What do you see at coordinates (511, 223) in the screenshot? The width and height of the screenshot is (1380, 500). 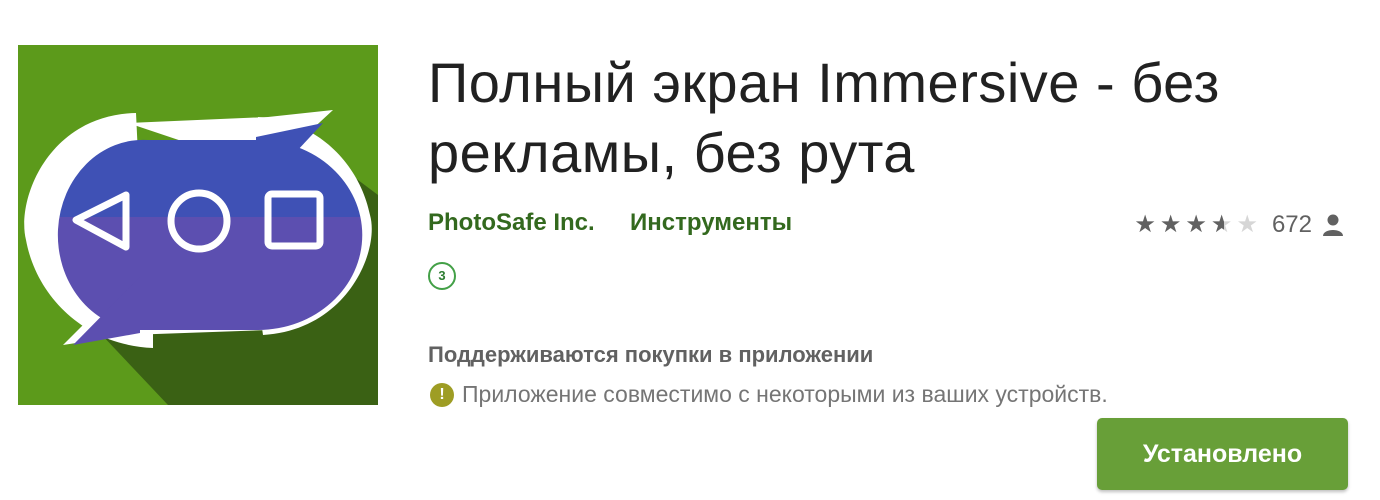 I see `developer-link: PhotoSafe Inc.` at bounding box center [511, 223].